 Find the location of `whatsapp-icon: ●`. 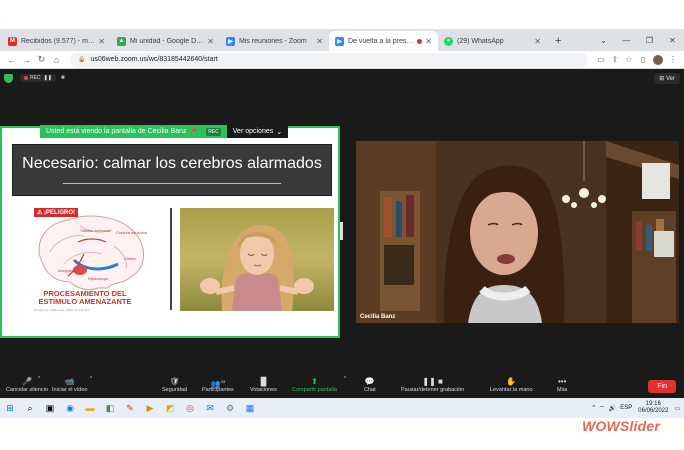

whatsapp-icon: ● is located at coordinates (448, 41).